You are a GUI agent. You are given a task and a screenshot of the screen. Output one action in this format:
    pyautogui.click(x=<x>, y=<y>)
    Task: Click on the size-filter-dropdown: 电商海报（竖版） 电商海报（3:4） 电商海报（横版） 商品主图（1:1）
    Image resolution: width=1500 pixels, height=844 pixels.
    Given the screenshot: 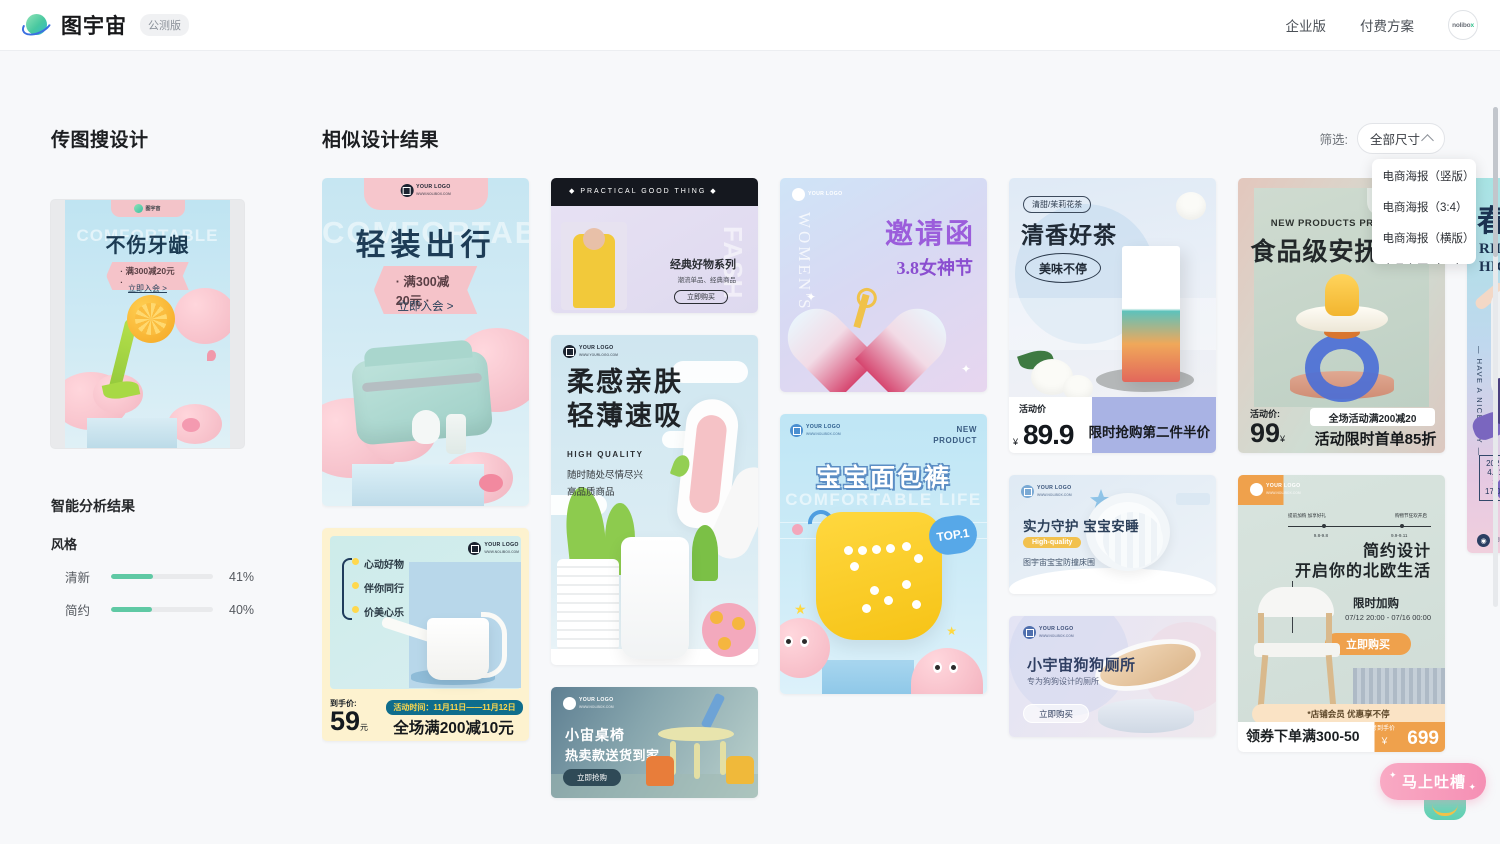 What is the action you would take?
    pyautogui.click(x=1423, y=211)
    